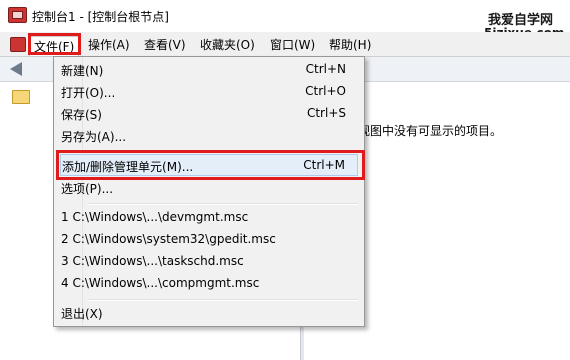 The height and width of the screenshot is (360, 570). What do you see at coordinates (326, 113) in the screenshot?
I see `menu-item-shortcut: Ctrl+S` at bounding box center [326, 113].